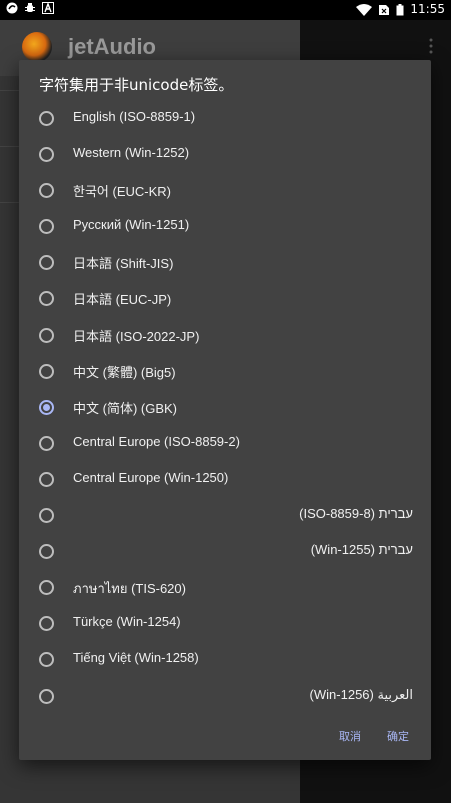  Describe the element at coordinates (225, 371) in the screenshot. I see `charset-option: 中文 (繁體) (Big5)` at that location.